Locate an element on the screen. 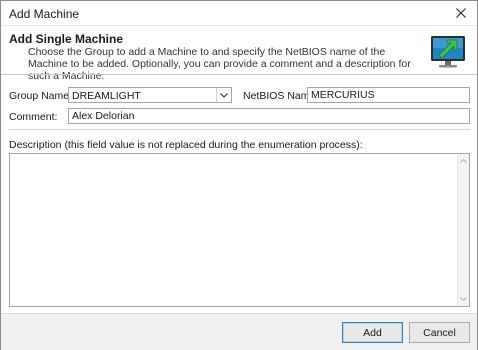  scroll-down-icon is located at coordinates (463, 299).